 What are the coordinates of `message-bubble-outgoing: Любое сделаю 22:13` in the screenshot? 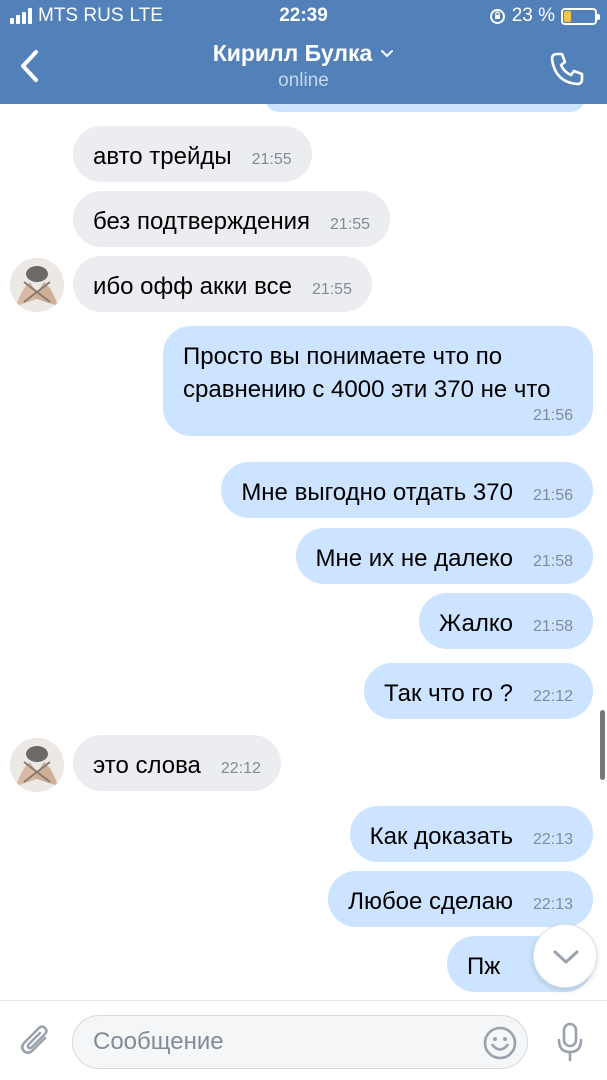 It's located at (460, 899).